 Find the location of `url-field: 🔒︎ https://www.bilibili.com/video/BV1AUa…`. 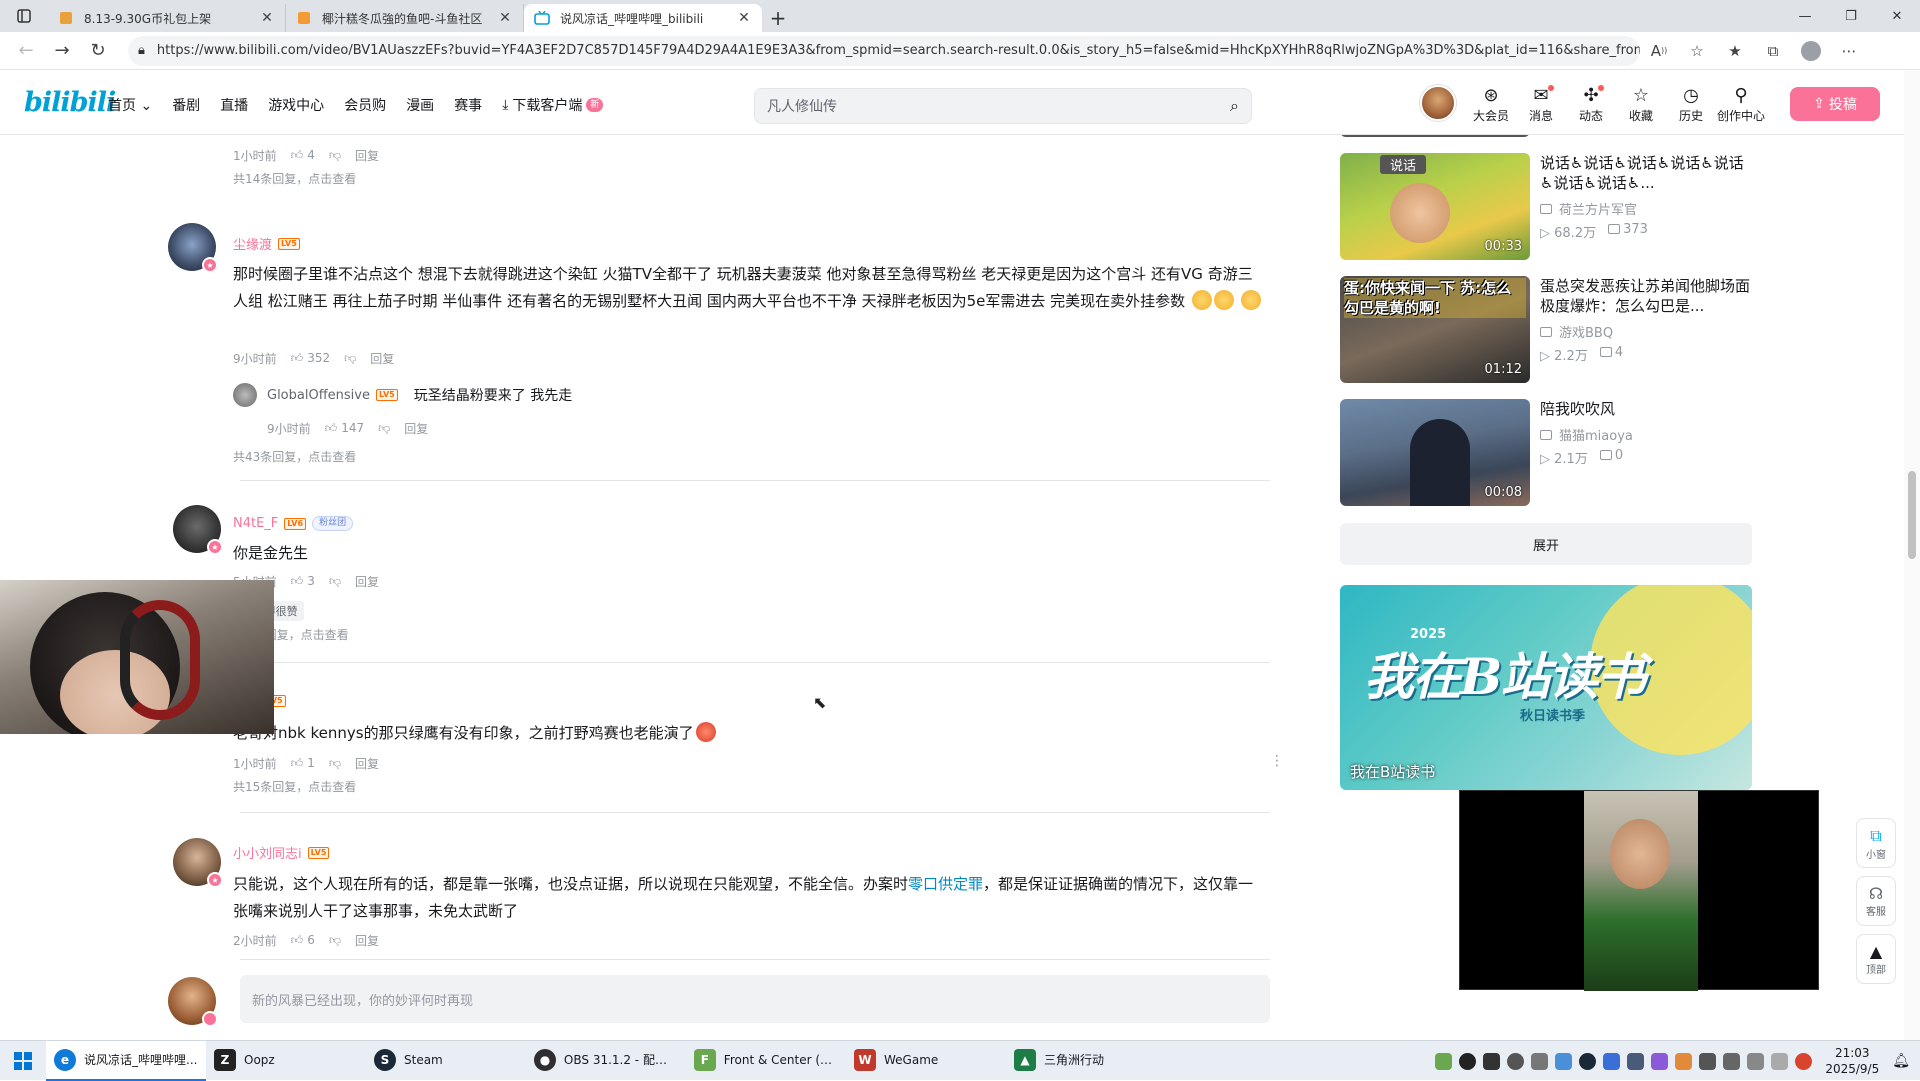

url-field: 🔒︎ https://www.bilibili.com/video/BV1AUa… is located at coordinates (884, 50).